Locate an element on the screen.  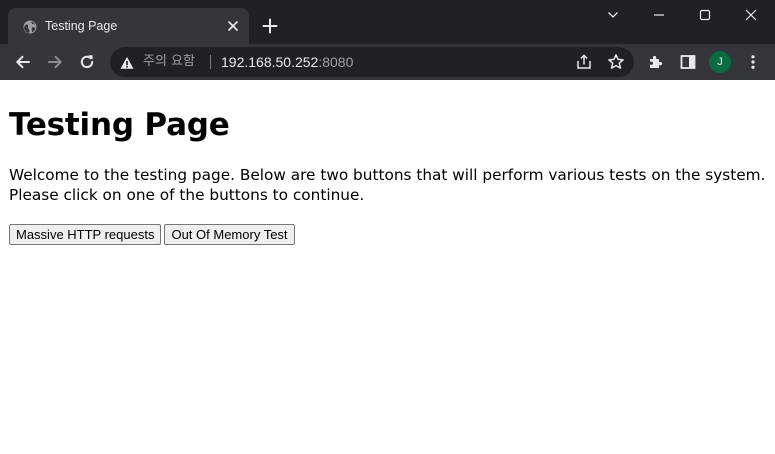
warning-triangle-icon is located at coordinates (127, 62).